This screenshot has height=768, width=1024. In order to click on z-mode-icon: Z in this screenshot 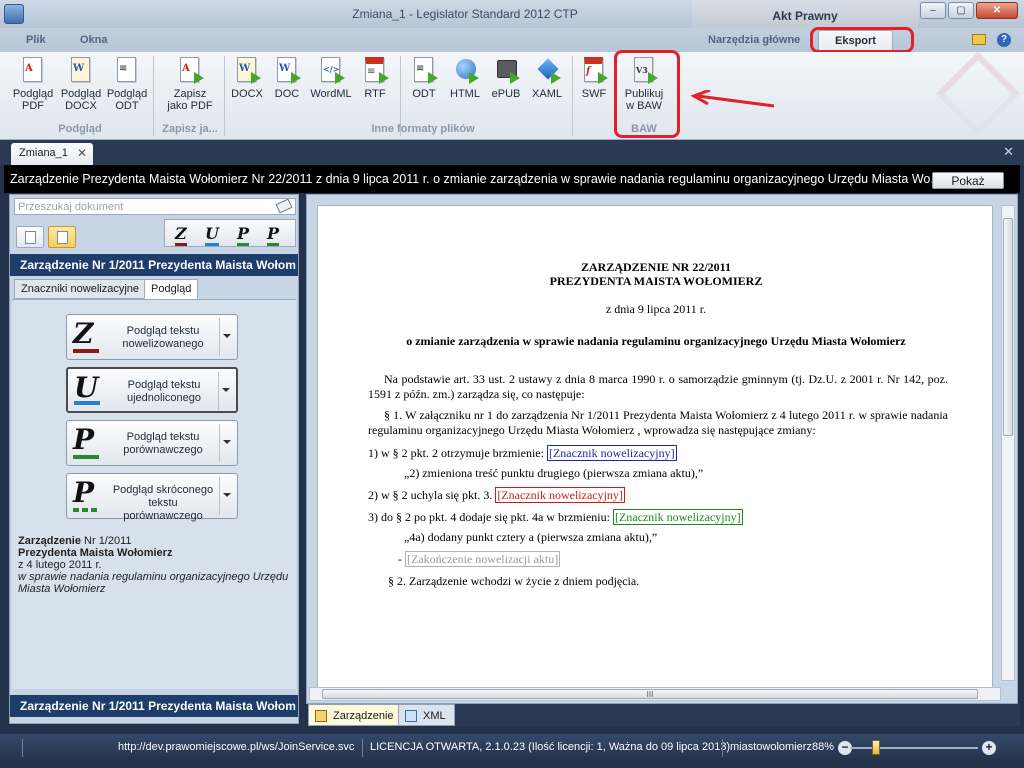, I will do `click(181, 235)`.